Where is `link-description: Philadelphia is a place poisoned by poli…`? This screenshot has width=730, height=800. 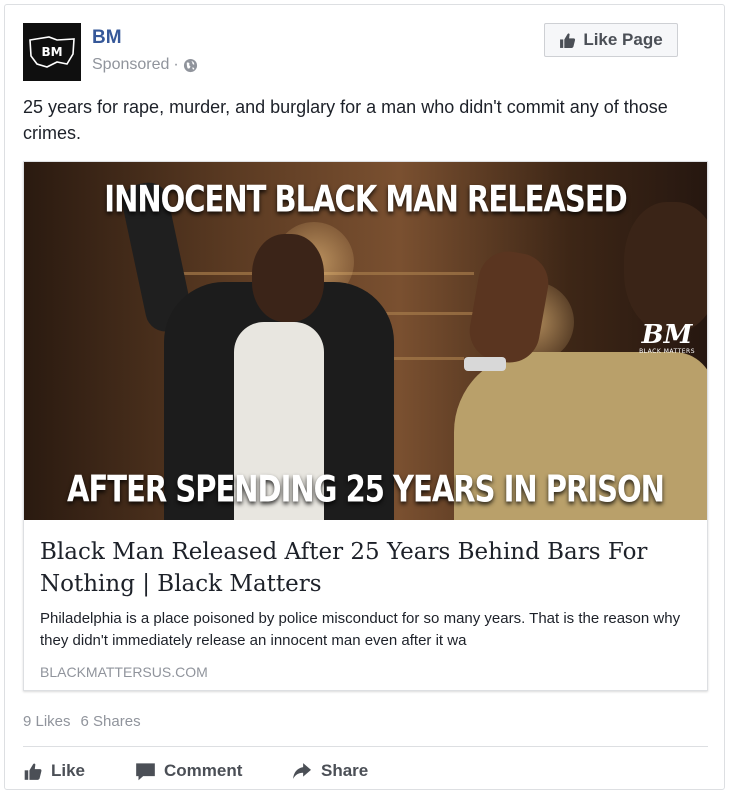 link-description: Philadelphia is a place poisoned by poli… is located at coordinates (360, 629).